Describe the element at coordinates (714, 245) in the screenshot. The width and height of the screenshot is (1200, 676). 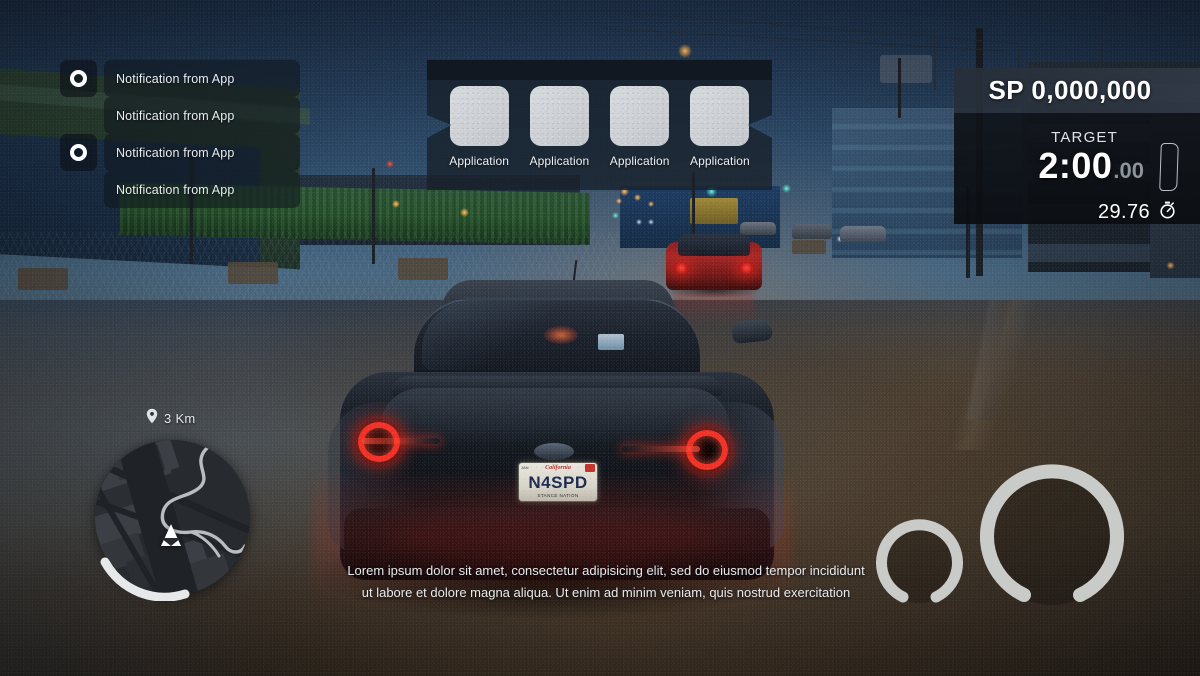
I see `rear-window` at that location.